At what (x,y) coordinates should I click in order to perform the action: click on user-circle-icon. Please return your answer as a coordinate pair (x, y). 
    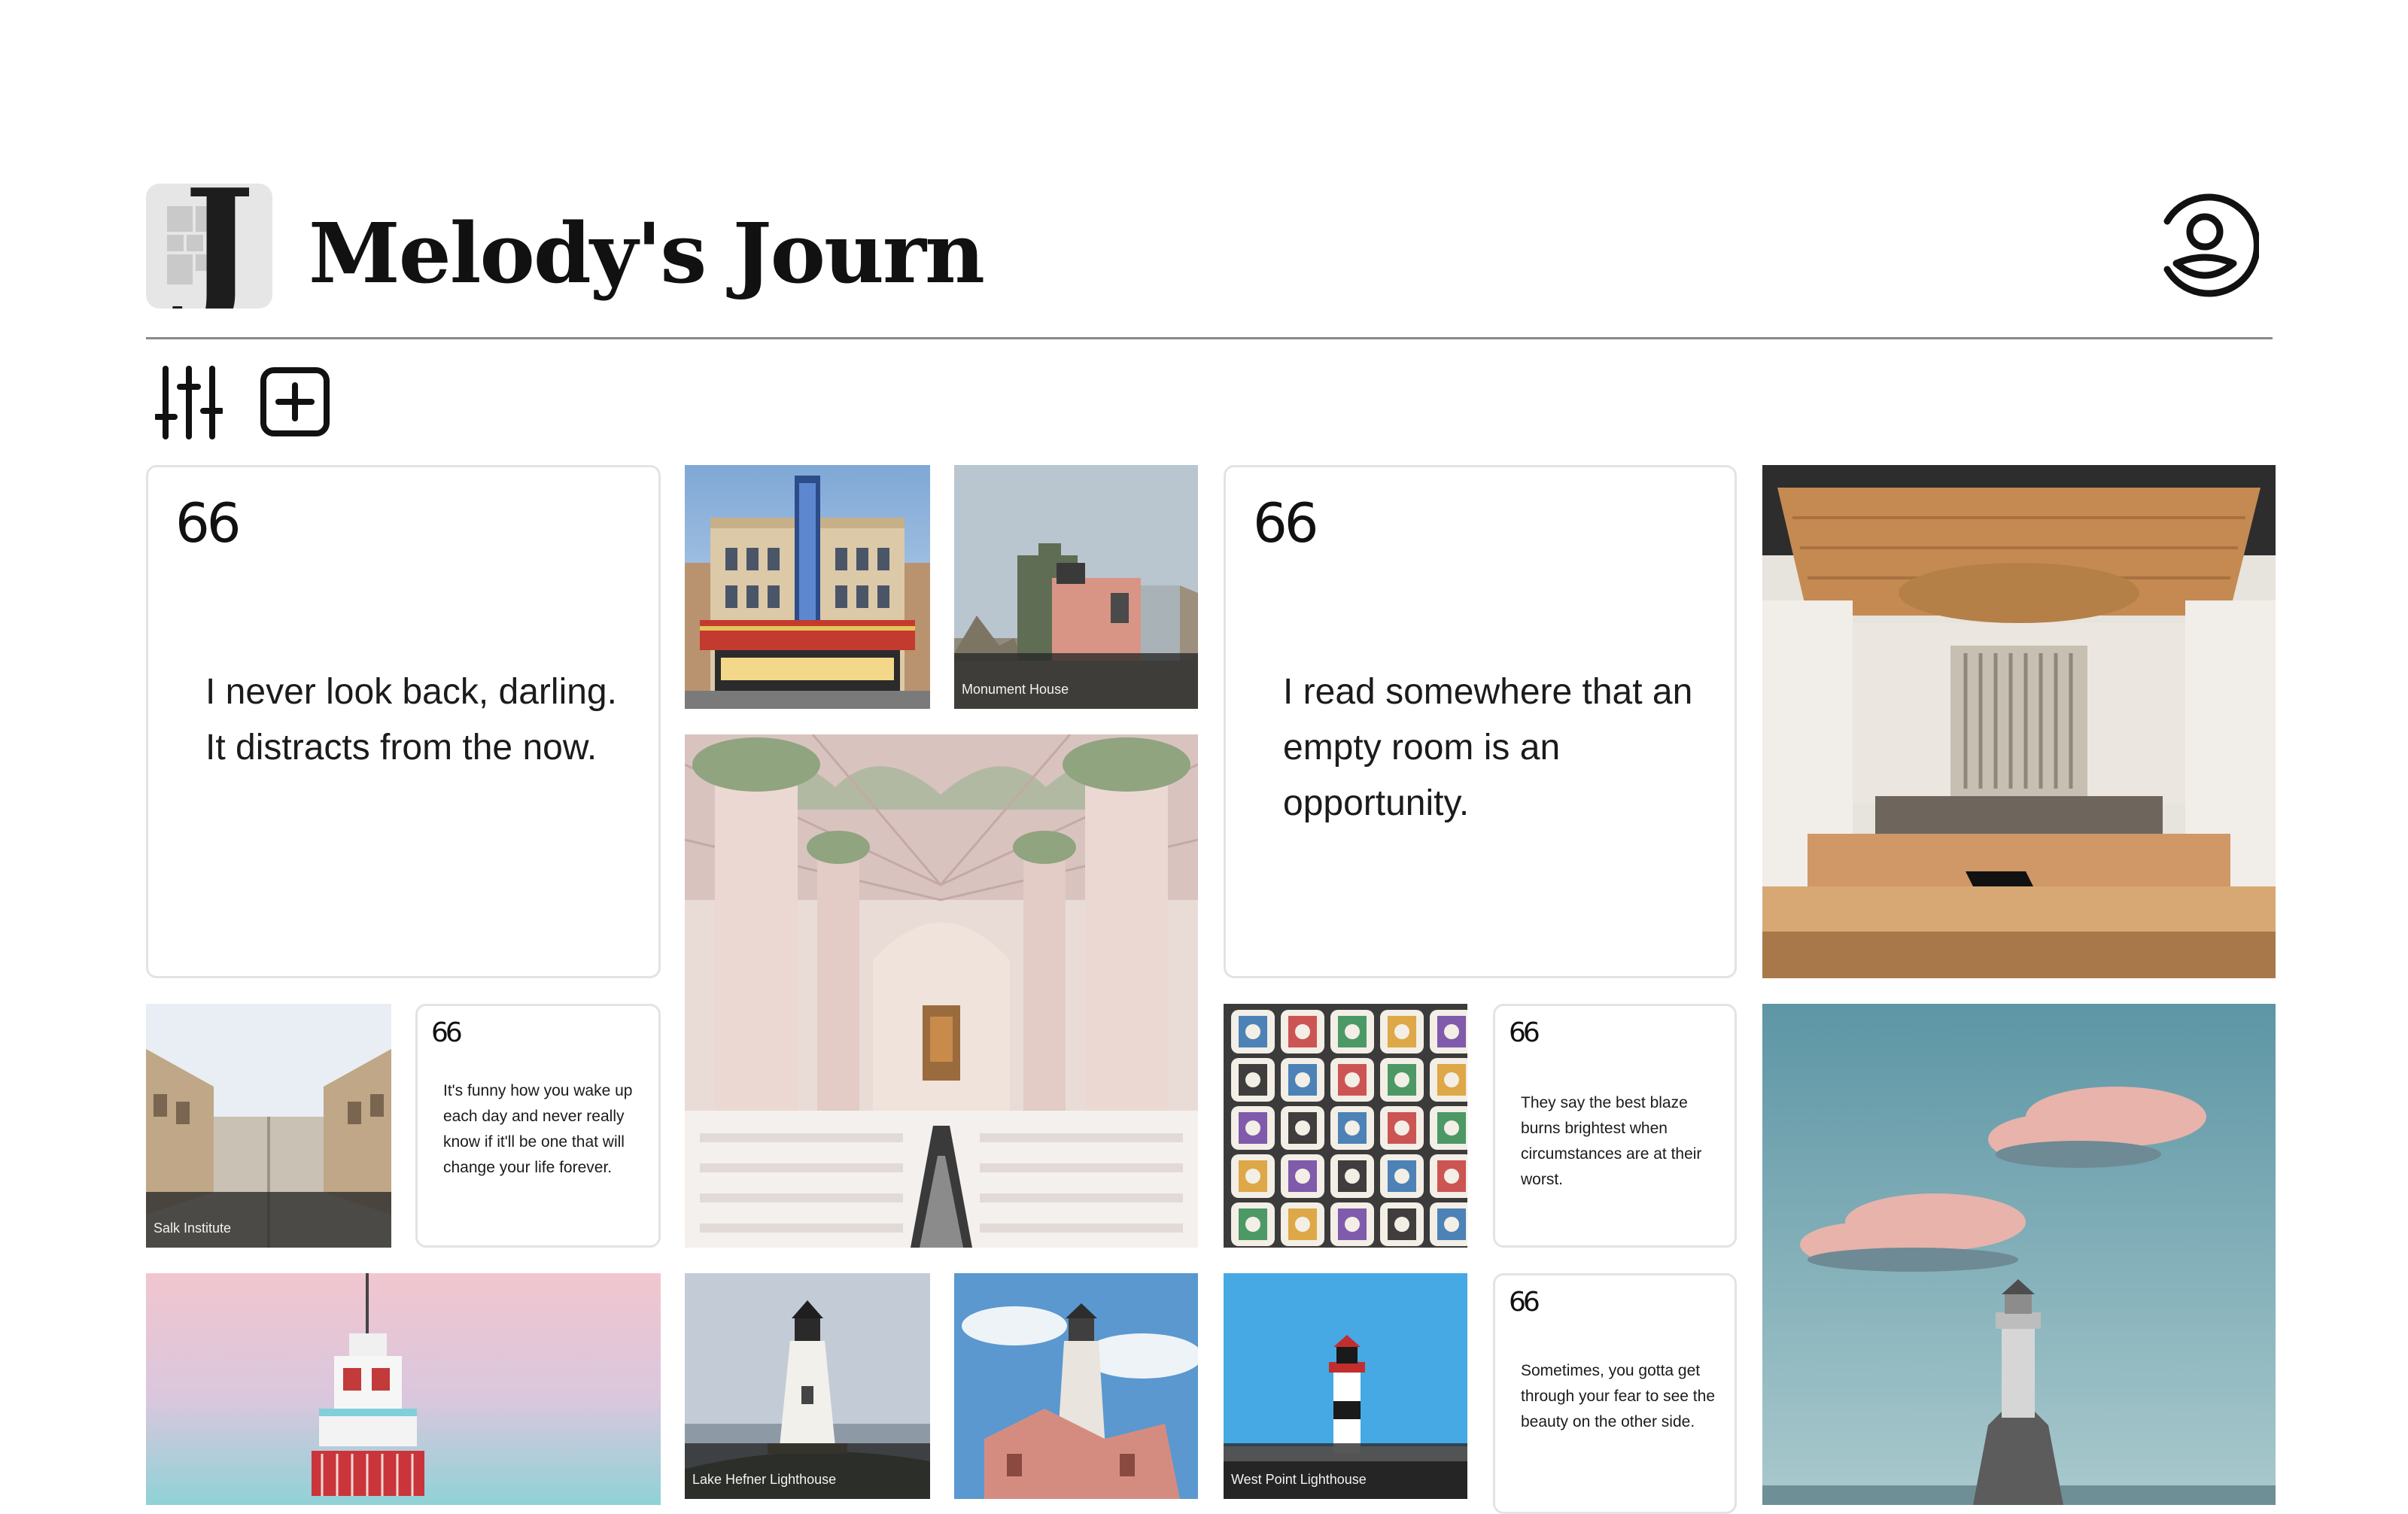
    Looking at the image, I should click on (2205, 245).